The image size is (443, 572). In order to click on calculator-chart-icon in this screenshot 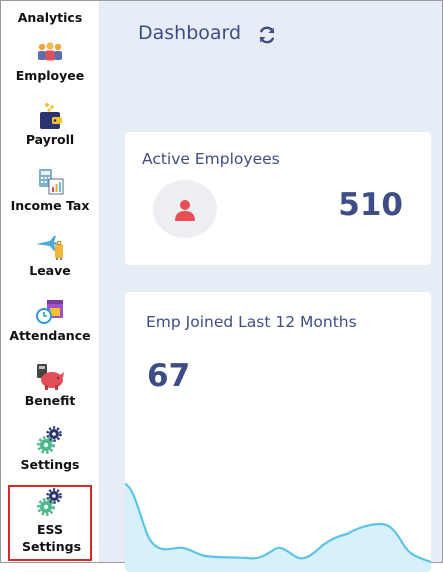, I will do `click(51, 182)`.